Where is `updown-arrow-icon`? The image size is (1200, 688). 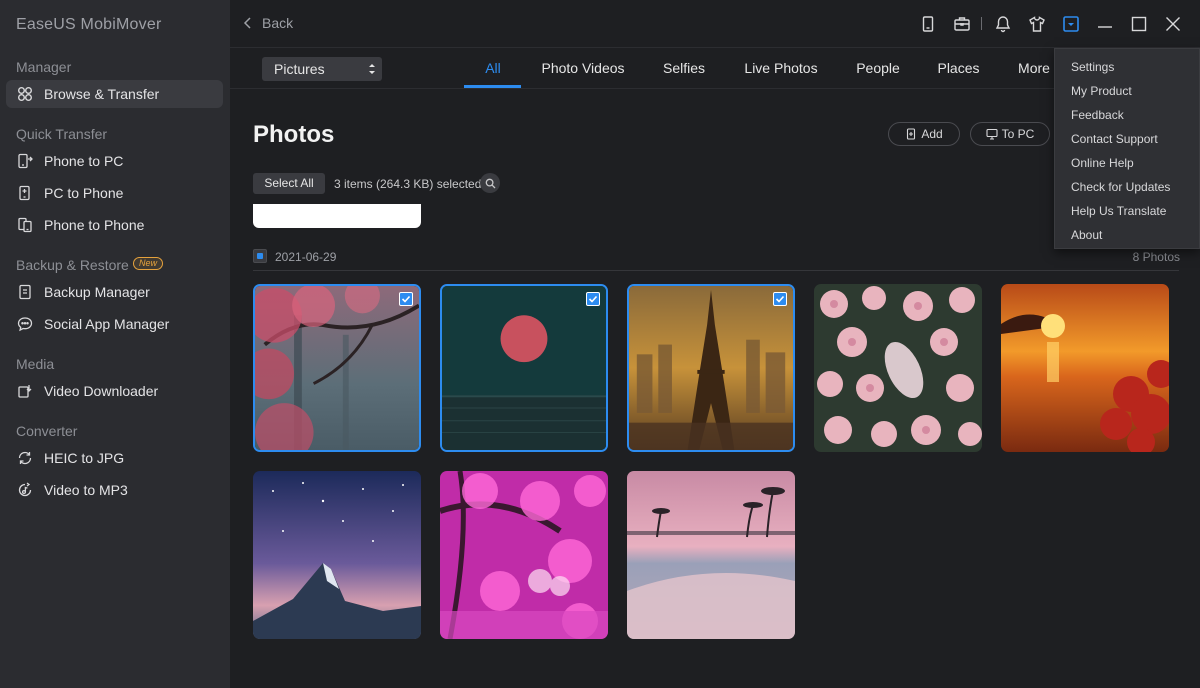
updown-arrow-icon is located at coordinates (372, 69).